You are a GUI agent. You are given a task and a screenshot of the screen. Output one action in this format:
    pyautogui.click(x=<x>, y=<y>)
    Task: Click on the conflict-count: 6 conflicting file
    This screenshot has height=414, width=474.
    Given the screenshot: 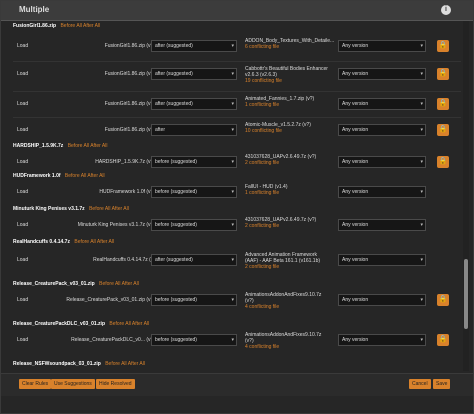 What is the action you would take?
    pyautogui.click(x=291, y=47)
    